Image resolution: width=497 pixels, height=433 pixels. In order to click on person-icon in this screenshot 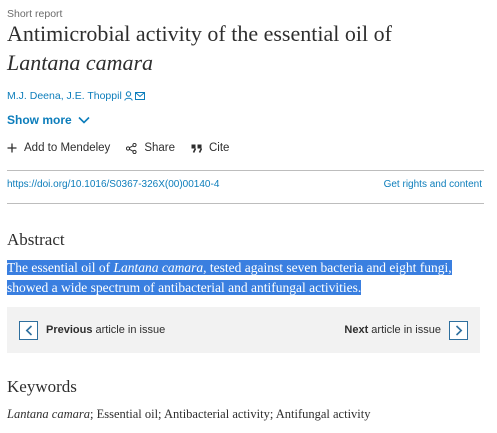, I will do `click(128, 96)`.